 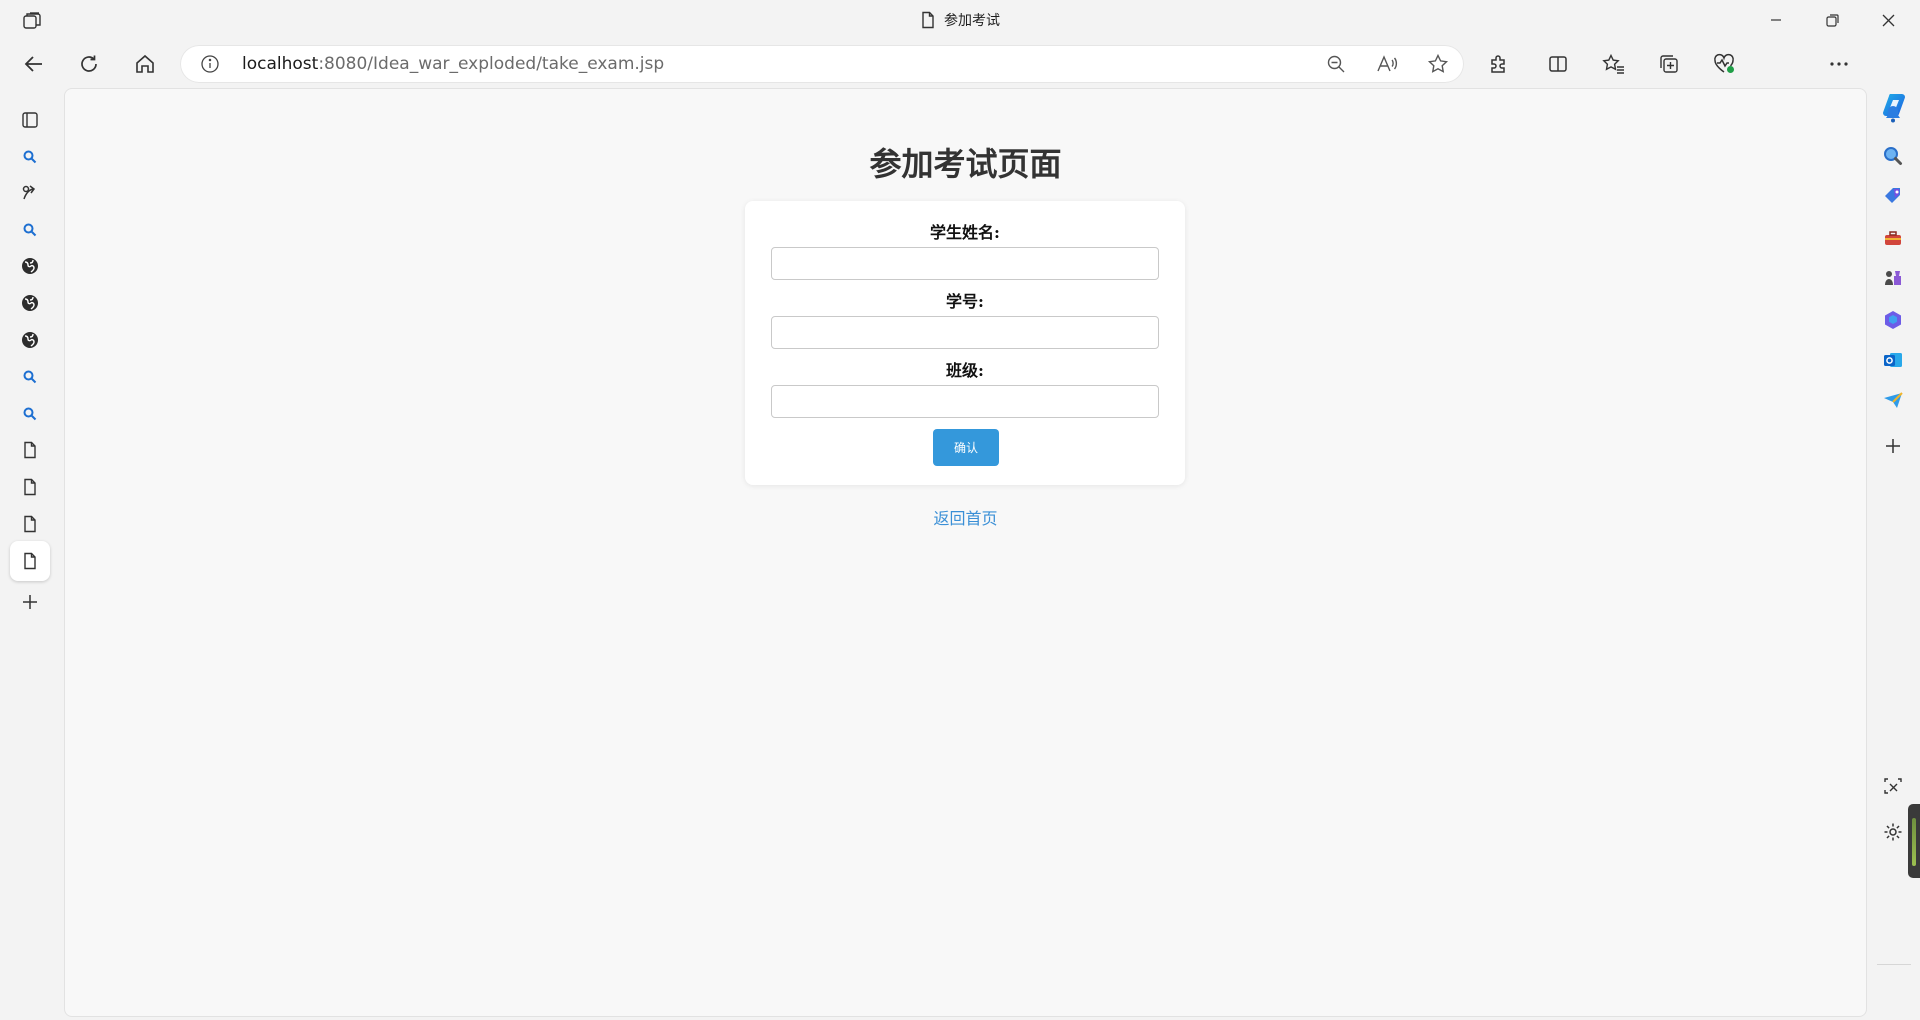 I want to click on vertical-tab-strip, so click(x=31, y=558).